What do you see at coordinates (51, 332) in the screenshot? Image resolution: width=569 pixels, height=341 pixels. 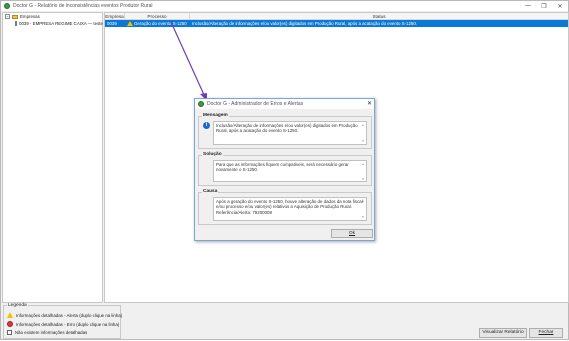 I see `legend-item-label: Não existem informações detalhadas` at bounding box center [51, 332].